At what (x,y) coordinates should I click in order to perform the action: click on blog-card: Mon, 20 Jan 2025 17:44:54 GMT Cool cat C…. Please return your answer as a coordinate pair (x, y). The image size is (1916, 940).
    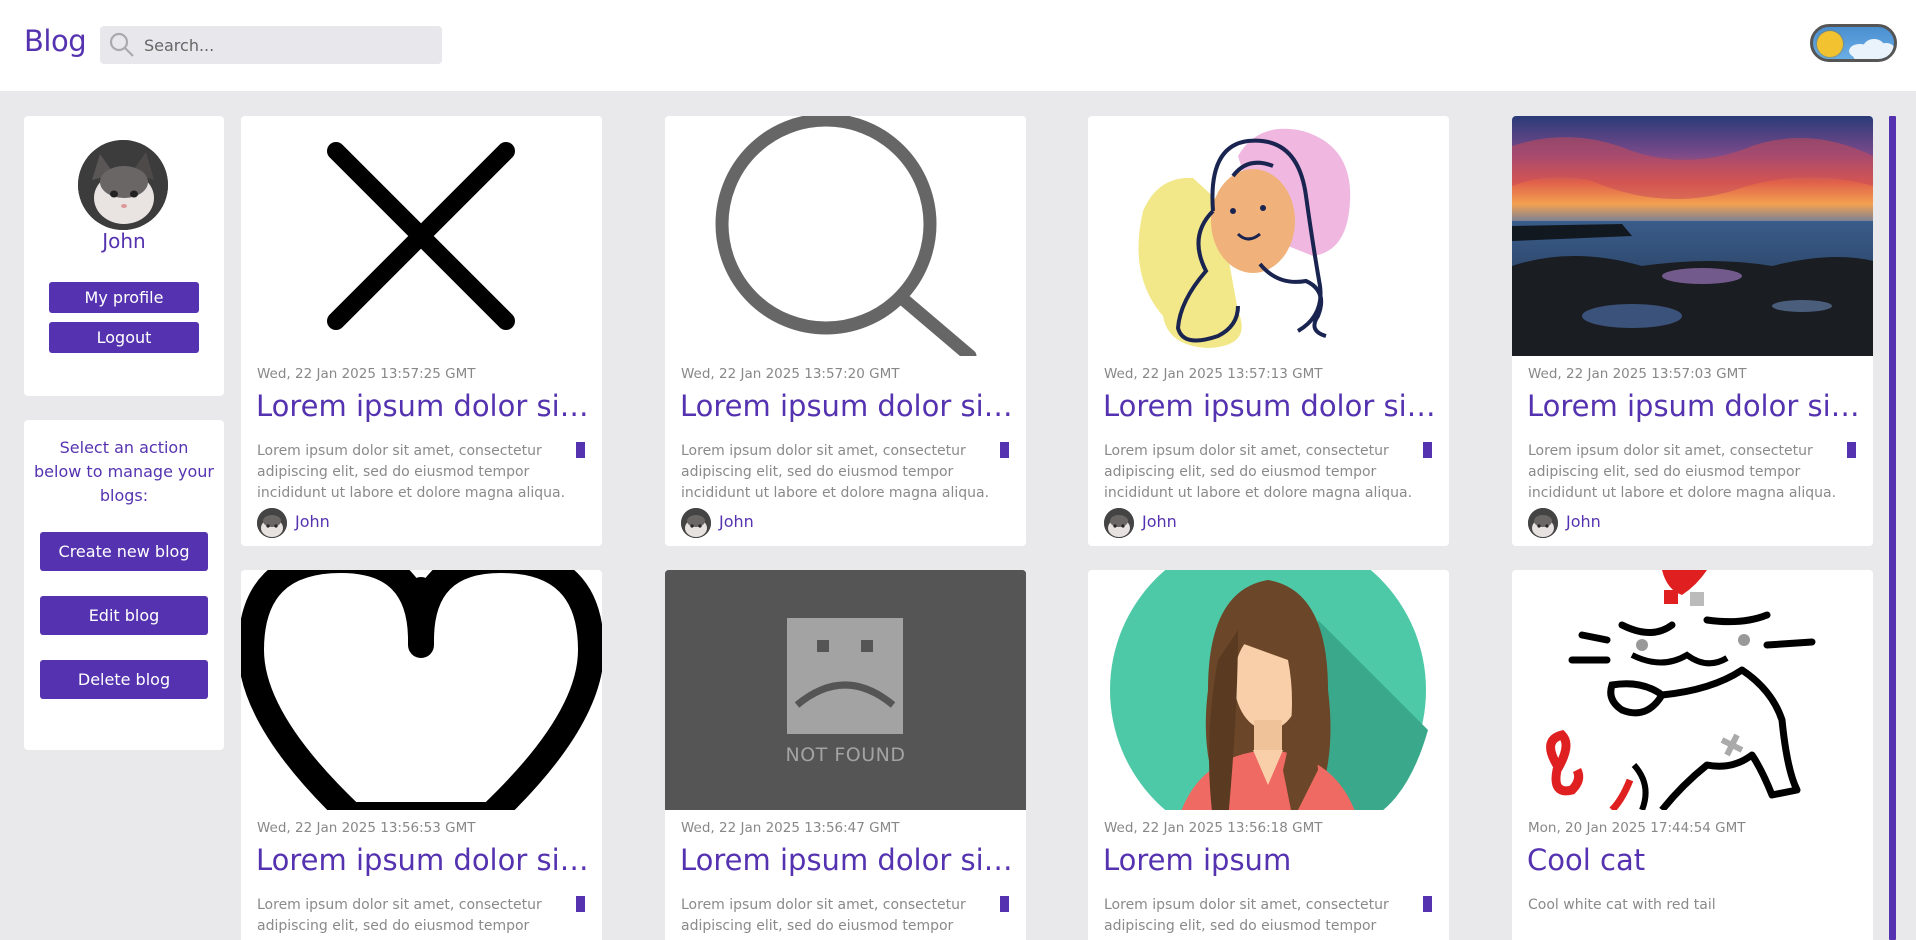
    Looking at the image, I should click on (1692, 755).